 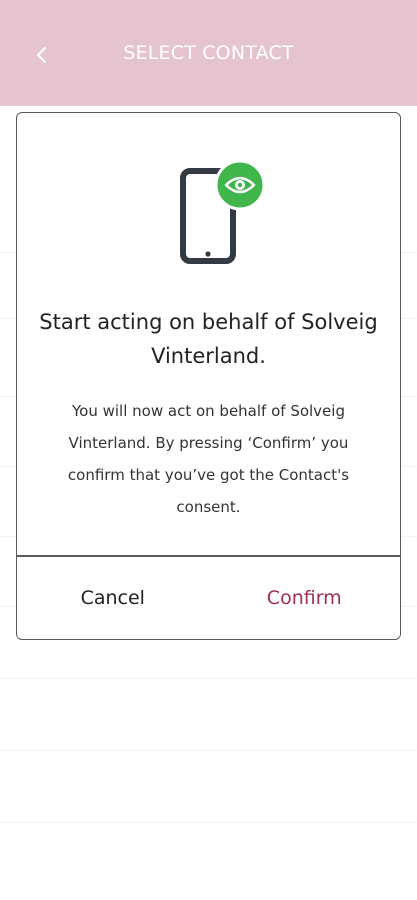 I want to click on dialog-actions: Cancel Confirm, so click(x=208, y=598).